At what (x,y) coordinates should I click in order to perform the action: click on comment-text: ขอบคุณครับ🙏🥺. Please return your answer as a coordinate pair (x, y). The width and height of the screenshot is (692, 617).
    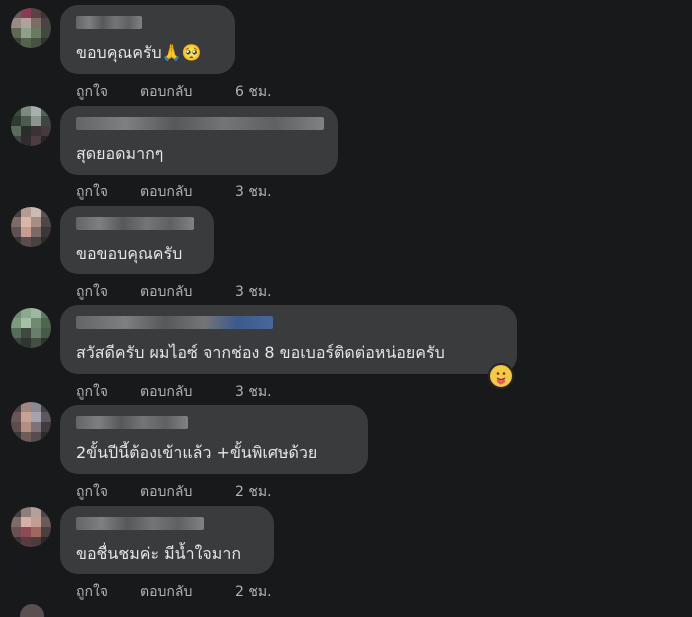
    Looking at the image, I should click on (139, 53).